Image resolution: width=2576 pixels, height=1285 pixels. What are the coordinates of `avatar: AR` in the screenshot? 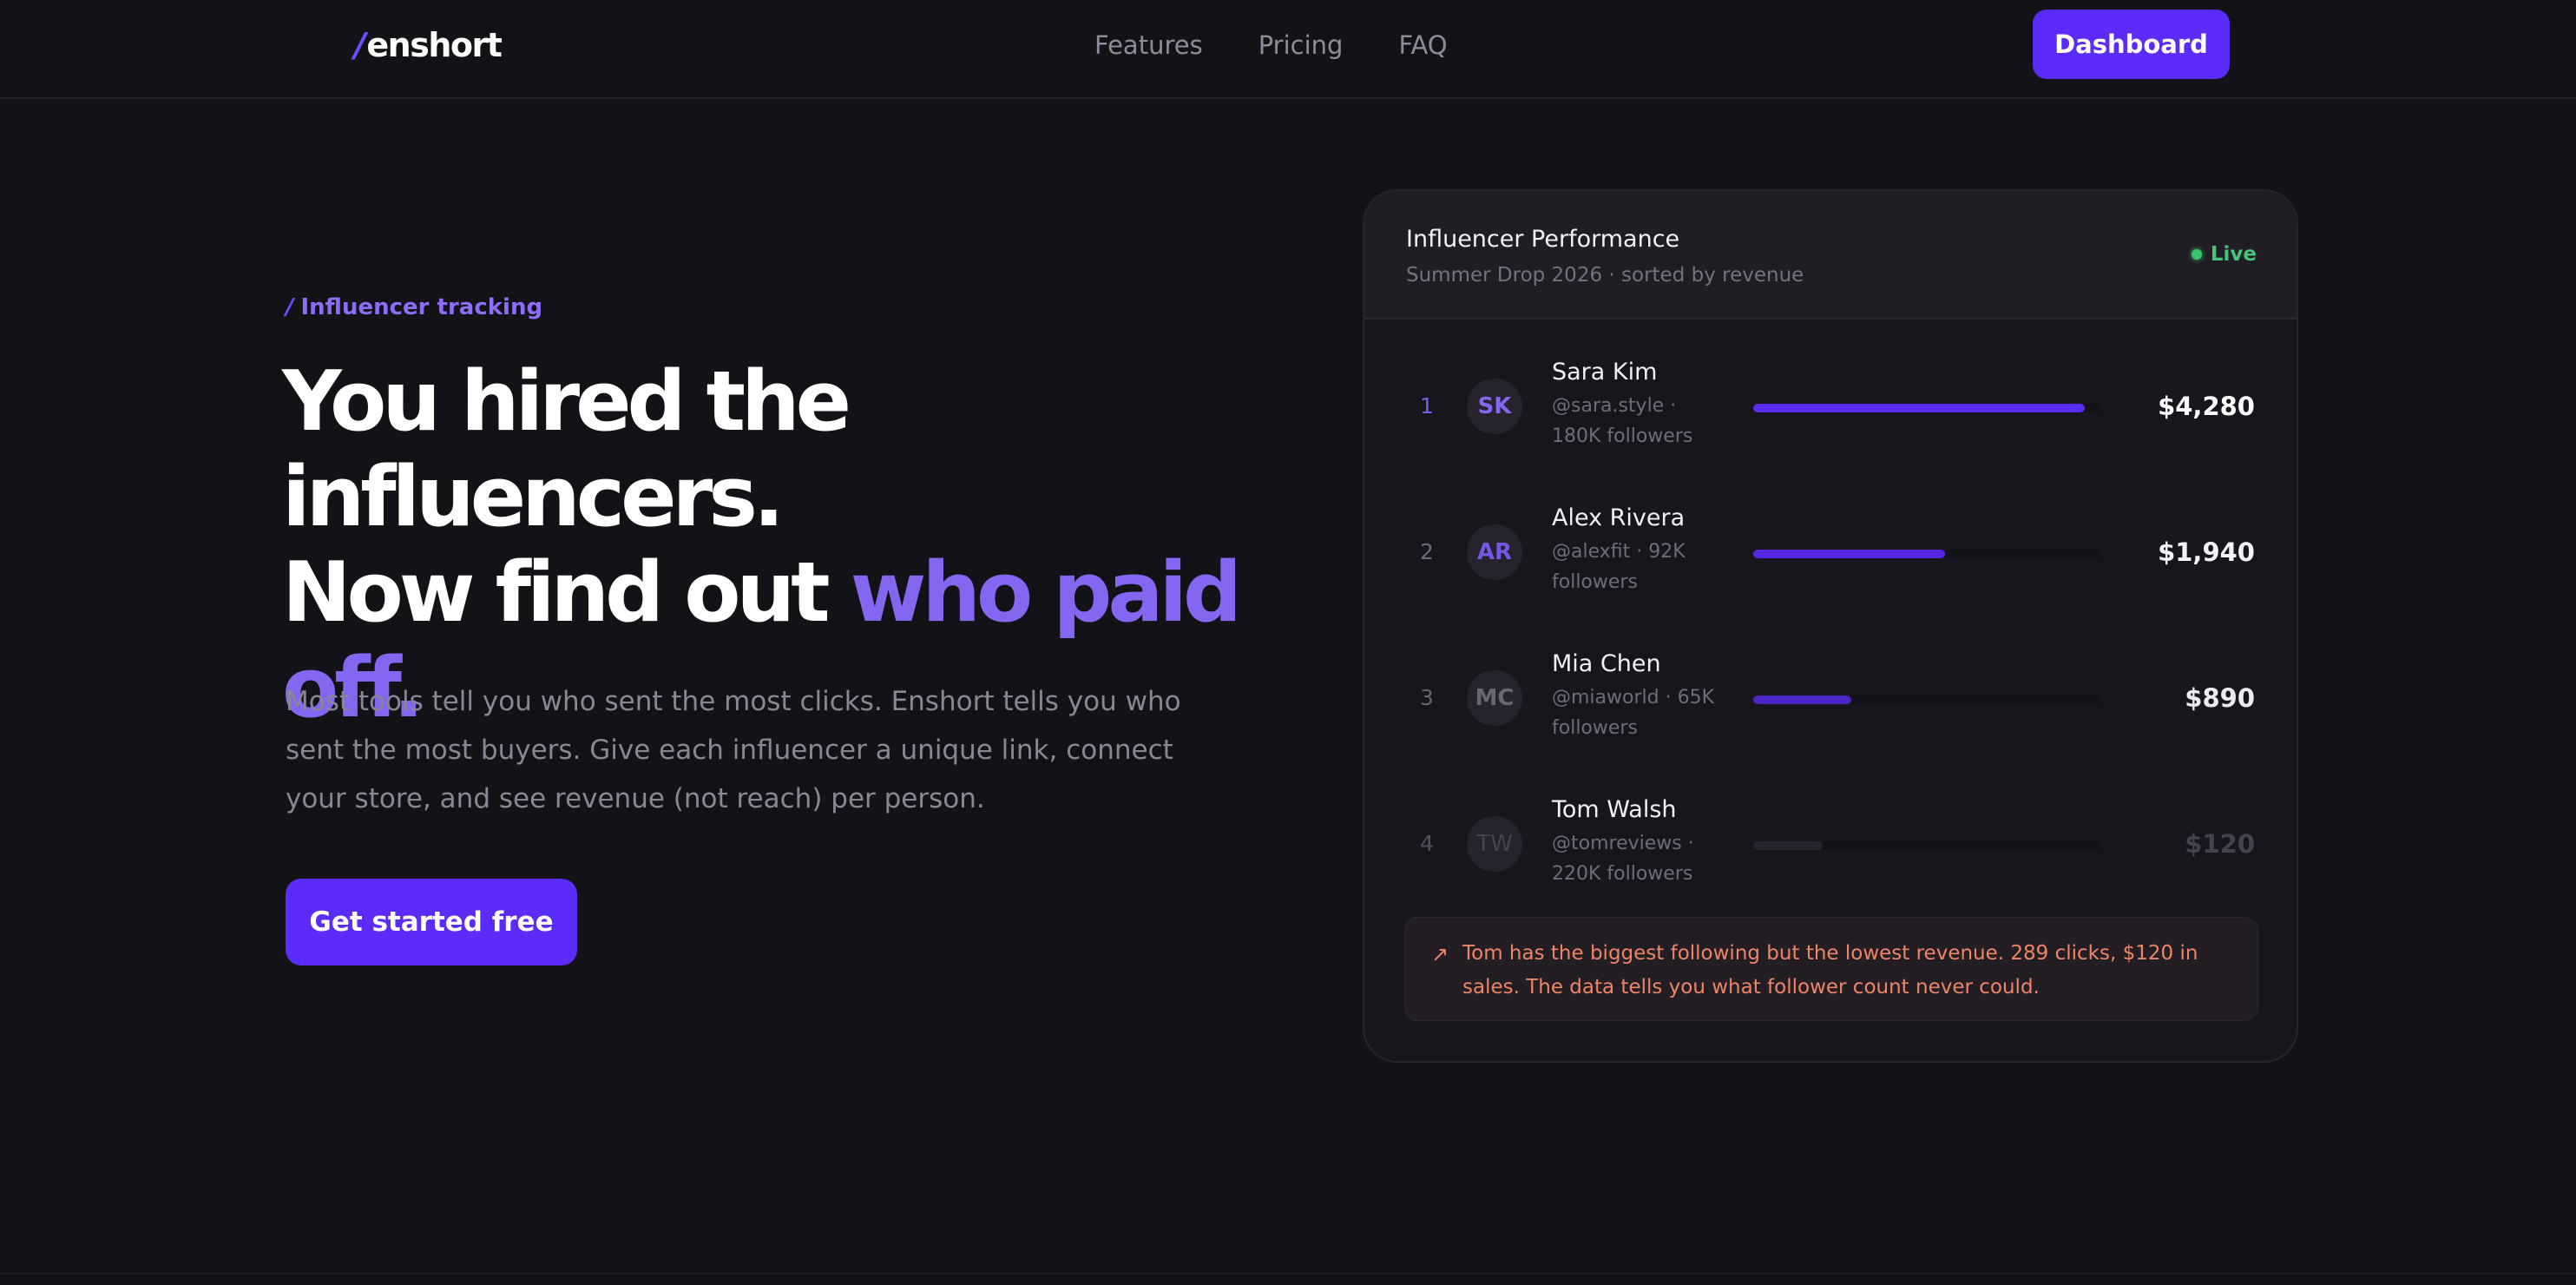 It's located at (1494, 552).